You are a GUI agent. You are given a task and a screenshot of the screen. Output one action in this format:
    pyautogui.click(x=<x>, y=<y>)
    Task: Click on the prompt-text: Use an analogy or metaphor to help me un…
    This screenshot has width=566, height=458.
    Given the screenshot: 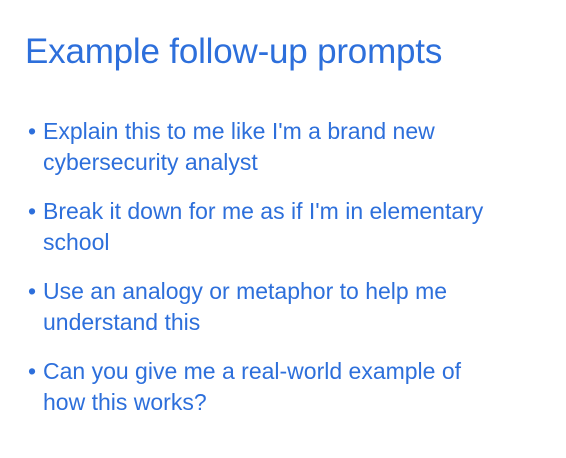 What is the action you would take?
    pyautogui.click(x=245, y=306)
    